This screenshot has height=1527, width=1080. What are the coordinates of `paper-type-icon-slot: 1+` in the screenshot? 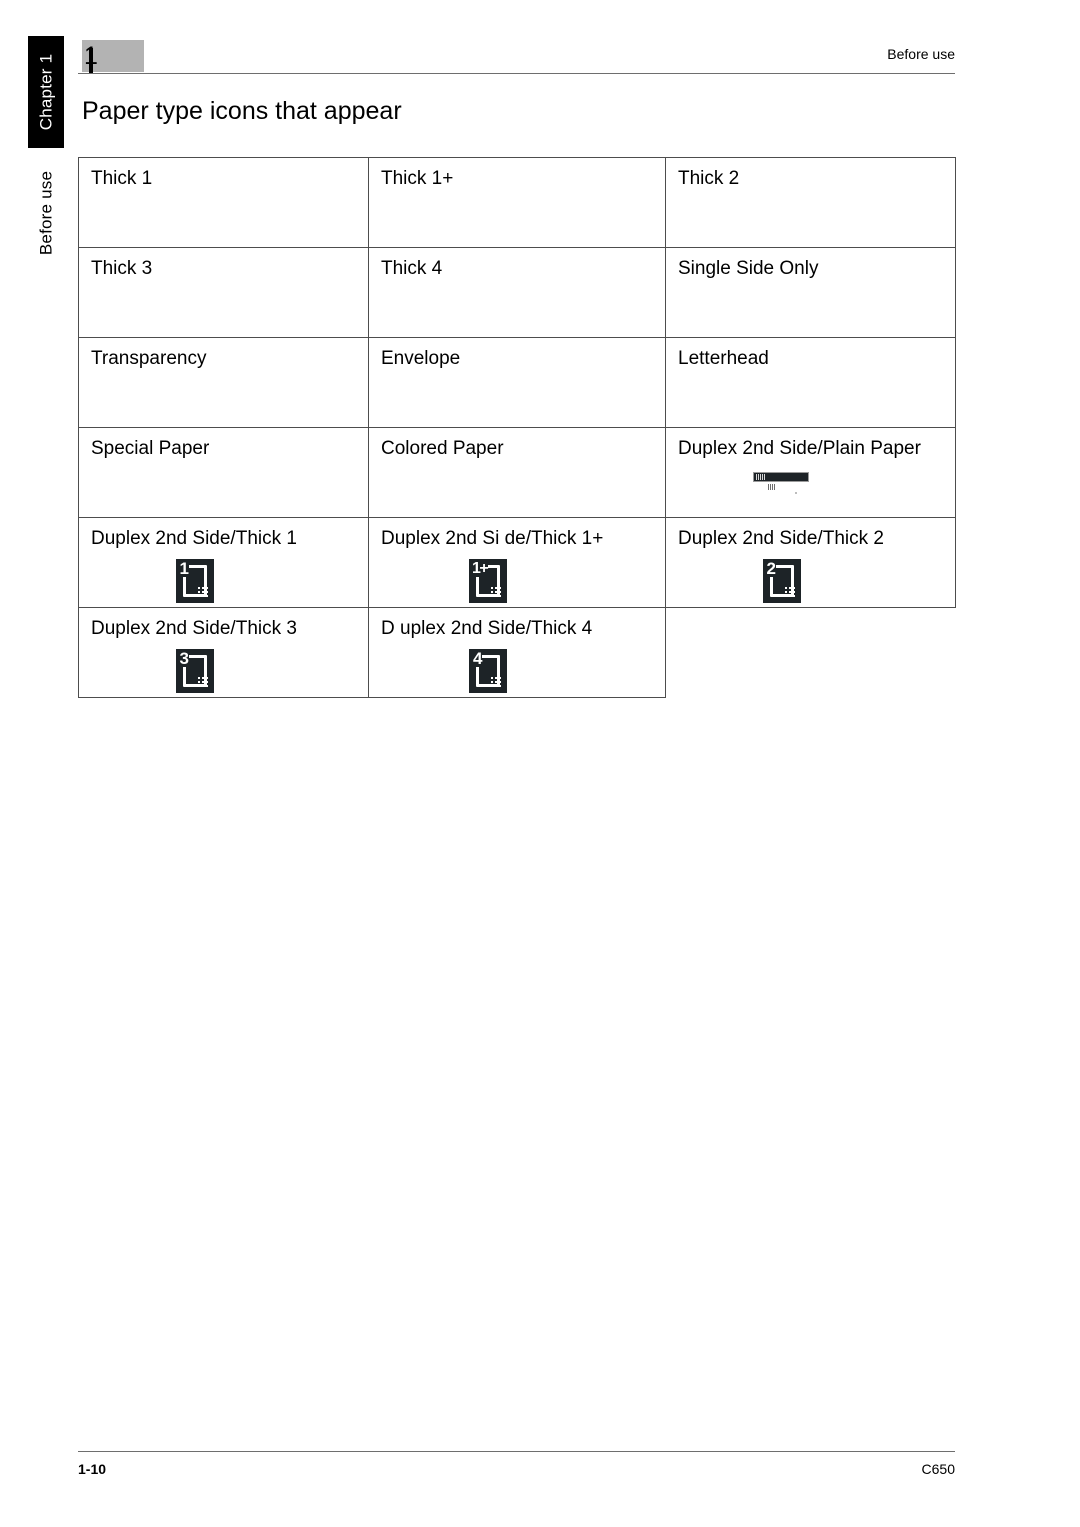 It's located at (523, 582).